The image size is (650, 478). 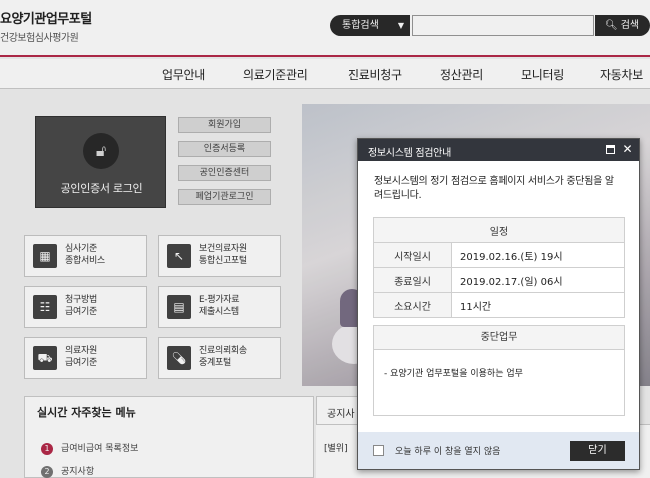 I want to click on close-button: 닫기, so click(x=597, y=451).